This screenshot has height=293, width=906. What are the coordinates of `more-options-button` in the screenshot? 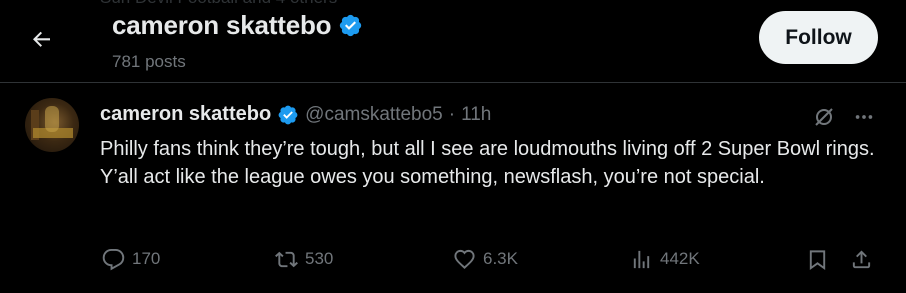 It's located at (864, 117).